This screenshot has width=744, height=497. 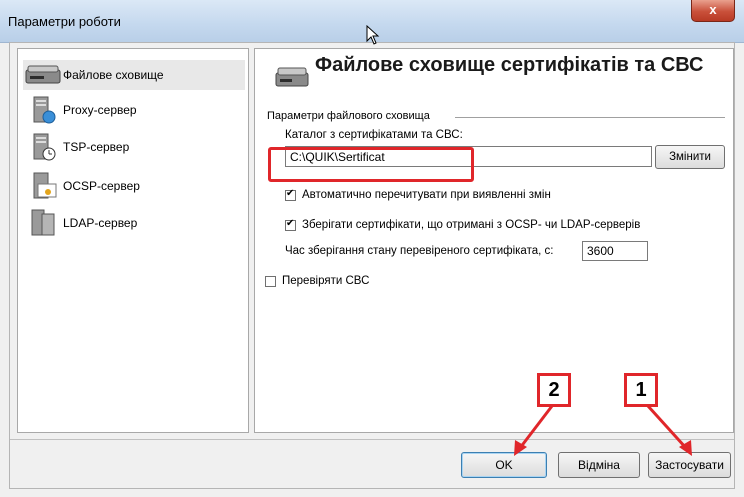 I want to click on arrow-2-line, so click(x=536, y=427).